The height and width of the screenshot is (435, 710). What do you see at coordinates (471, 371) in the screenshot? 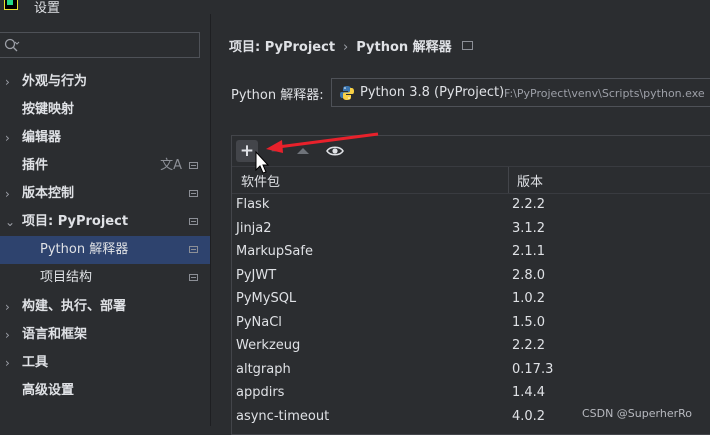
I see `table-row: altgraph 0.17.3` at bounding box center [471, 371].